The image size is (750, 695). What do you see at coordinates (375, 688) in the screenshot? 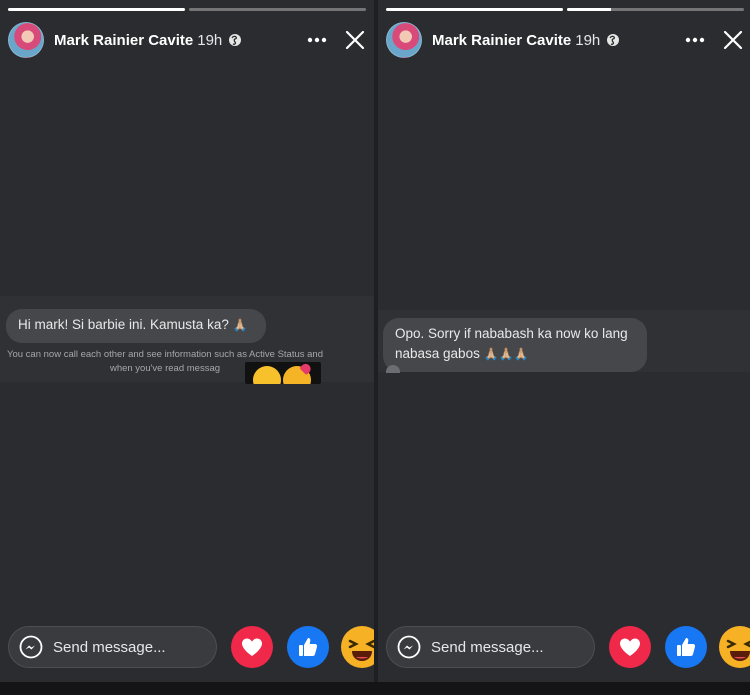
I see `bottom-bar` at bounding box center [375, 688].